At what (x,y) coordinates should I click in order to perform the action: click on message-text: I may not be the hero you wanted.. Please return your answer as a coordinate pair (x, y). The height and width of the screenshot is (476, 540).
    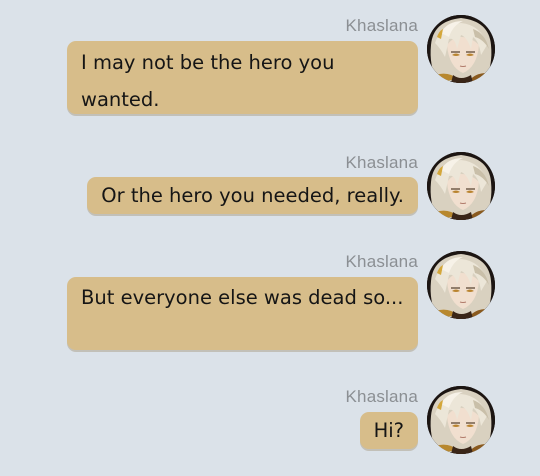
    Looking at the image, I should click on (208, 81).